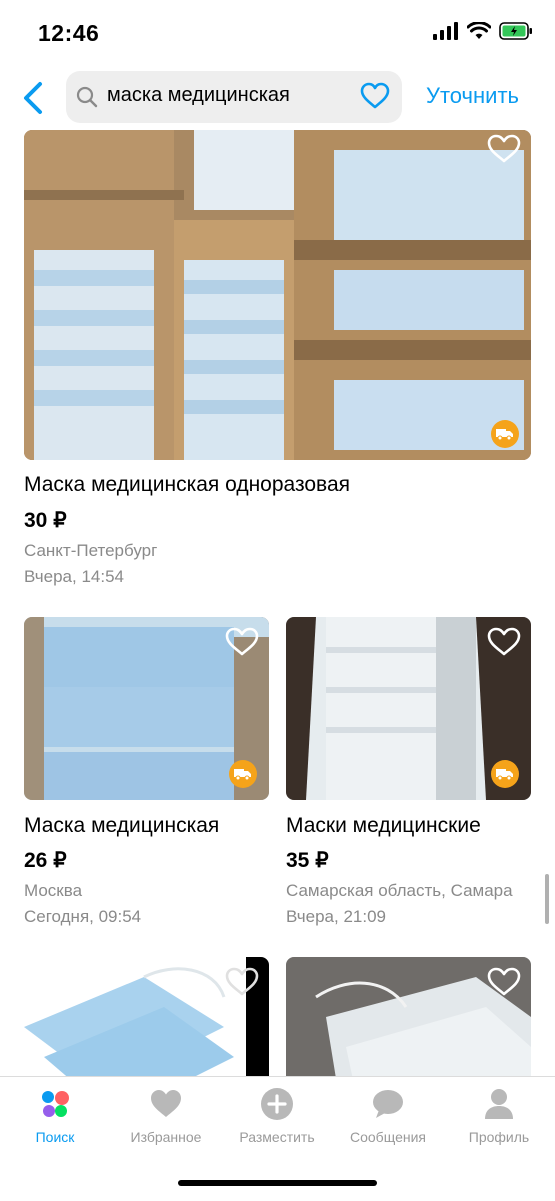 This screenshot has height=1201, width=555. What do you see at coordinates (166, 1103) in the screenshot?
I see `heart-icon` at bounding box center [166, 1103].